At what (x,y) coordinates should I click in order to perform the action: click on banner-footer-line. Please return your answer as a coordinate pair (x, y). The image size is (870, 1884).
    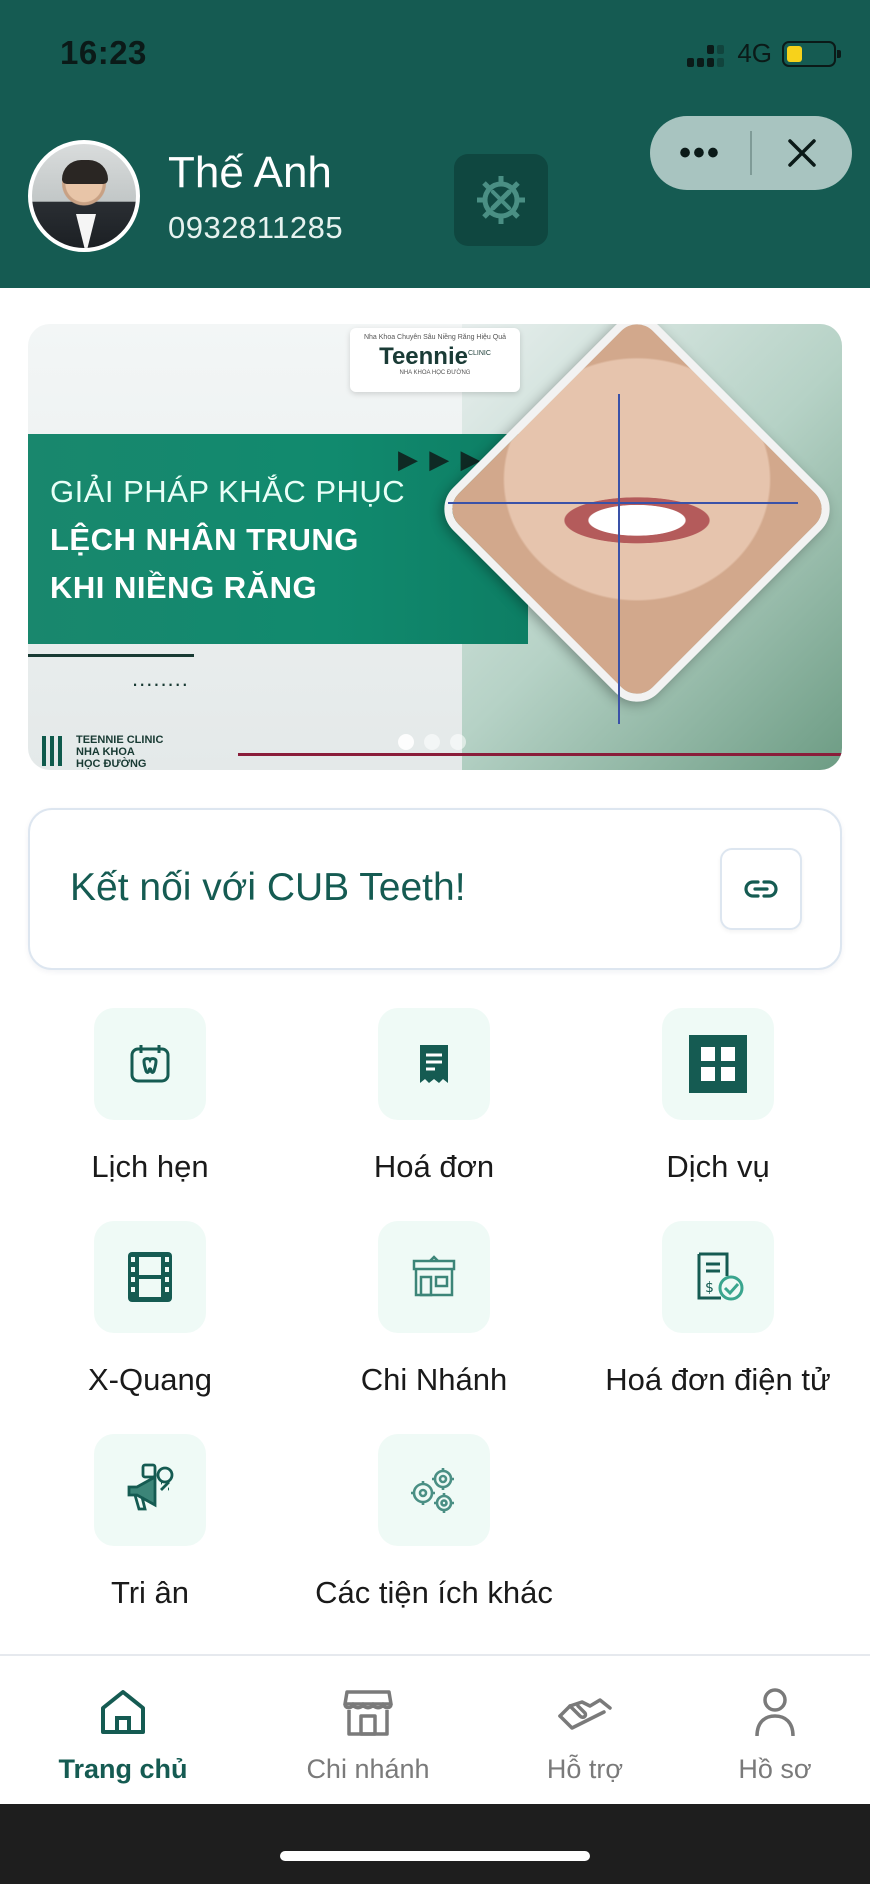
    Looking at the image, I should click on (540, 754).